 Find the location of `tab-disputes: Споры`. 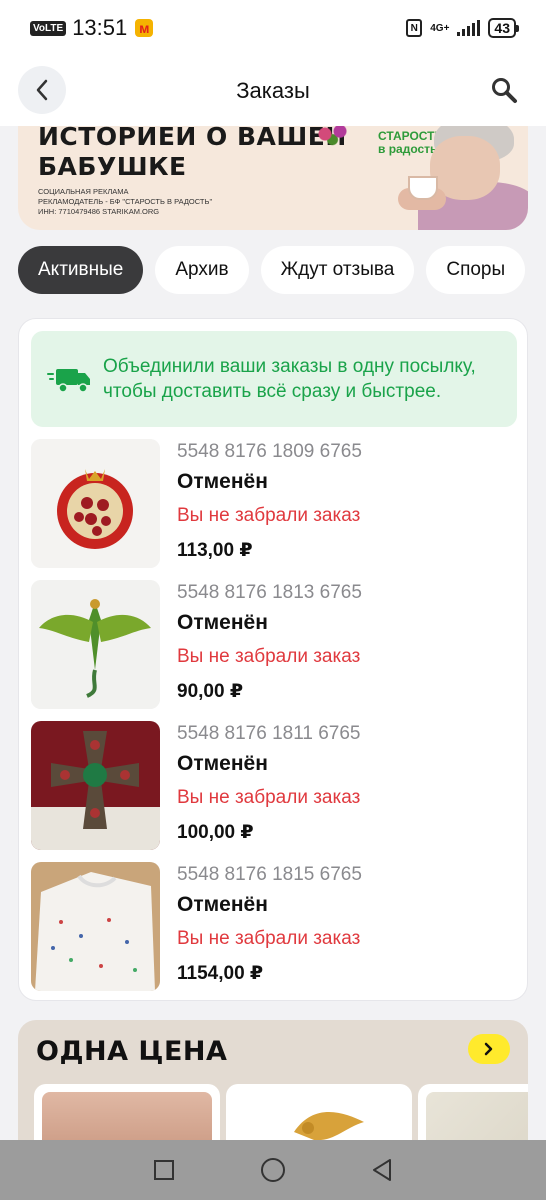

tab-disputes: Споры is located at coordinates (476, 270).